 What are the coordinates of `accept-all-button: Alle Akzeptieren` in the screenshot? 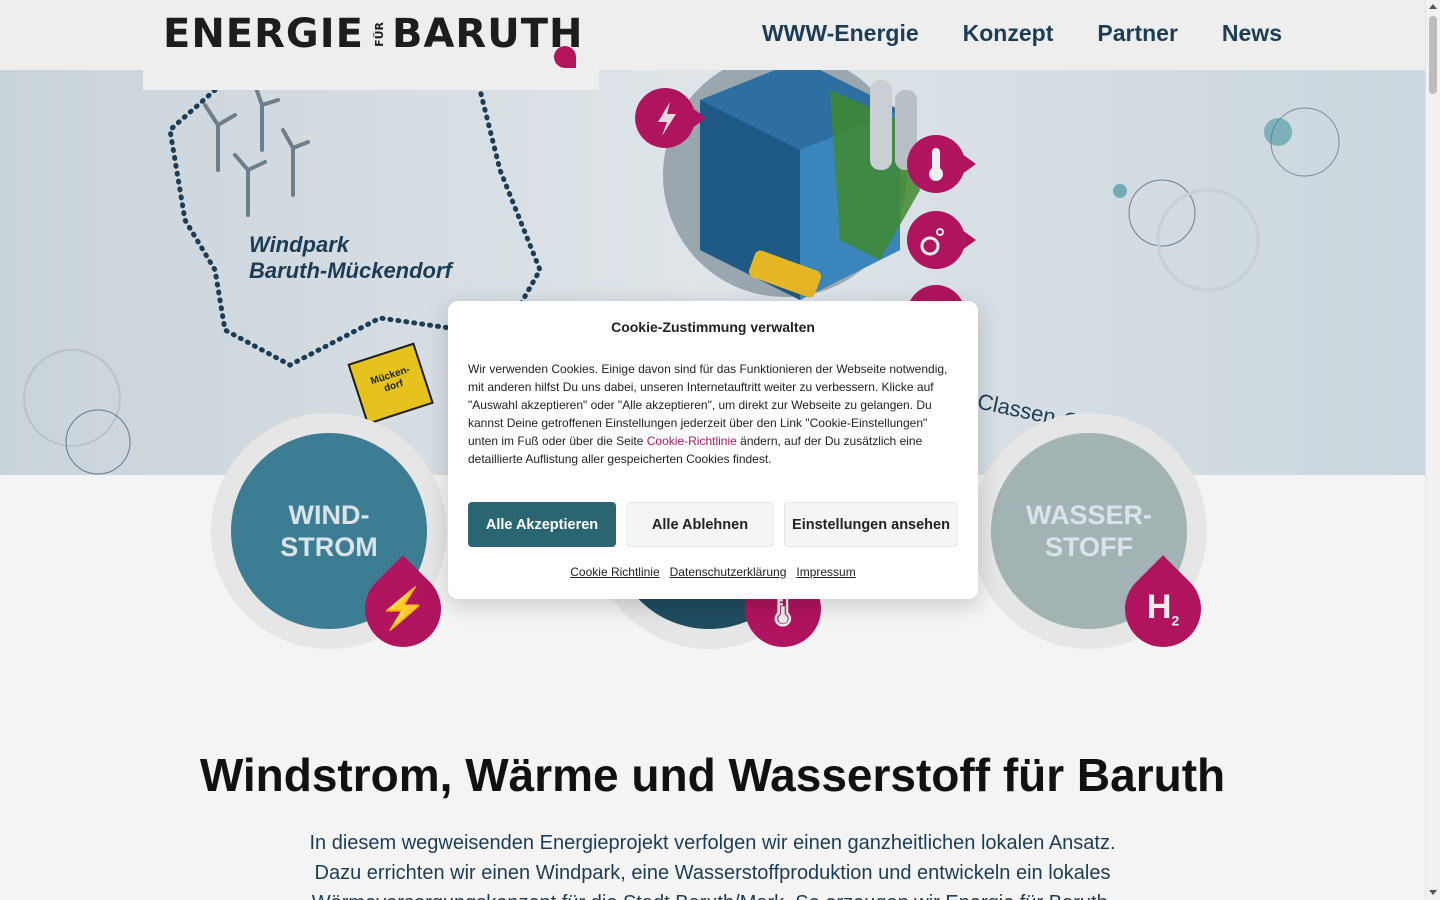 It's located at (542, 524).